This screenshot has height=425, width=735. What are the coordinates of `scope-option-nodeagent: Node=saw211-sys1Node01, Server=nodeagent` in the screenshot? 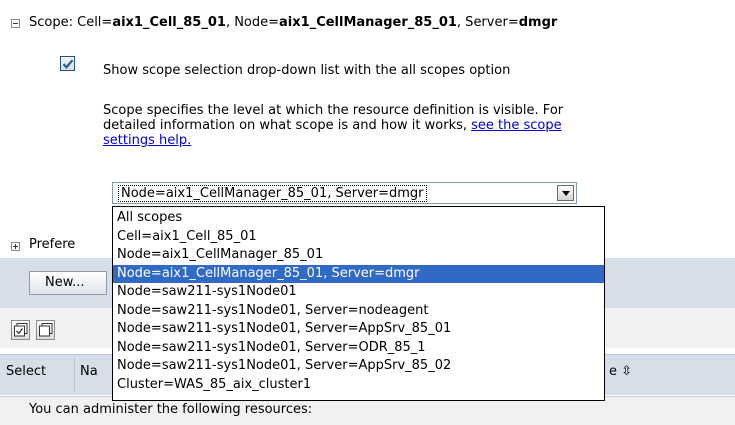 It's located at (358, 311).